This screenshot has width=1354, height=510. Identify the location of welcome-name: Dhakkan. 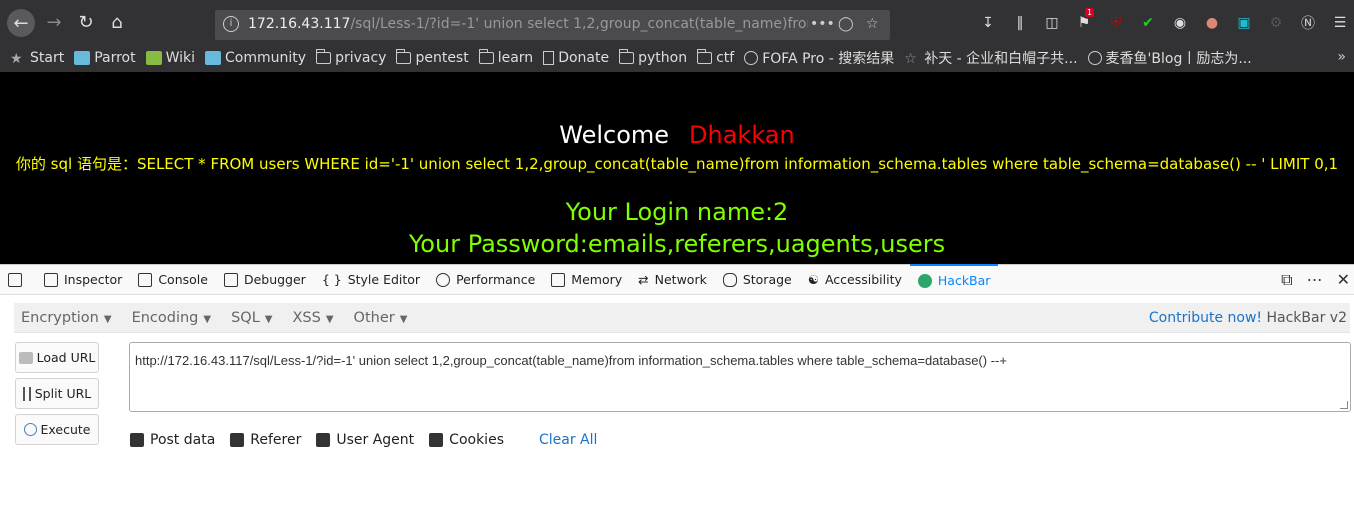
(742, 135).